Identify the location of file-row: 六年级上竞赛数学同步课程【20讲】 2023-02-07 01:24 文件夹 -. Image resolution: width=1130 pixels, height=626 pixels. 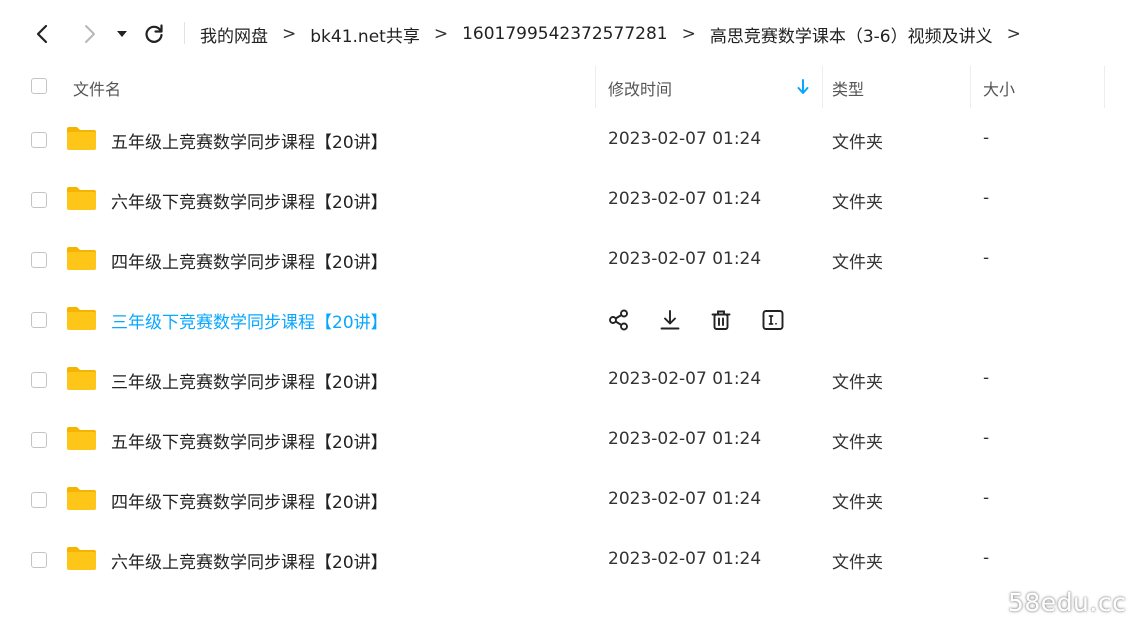
(565, 560).